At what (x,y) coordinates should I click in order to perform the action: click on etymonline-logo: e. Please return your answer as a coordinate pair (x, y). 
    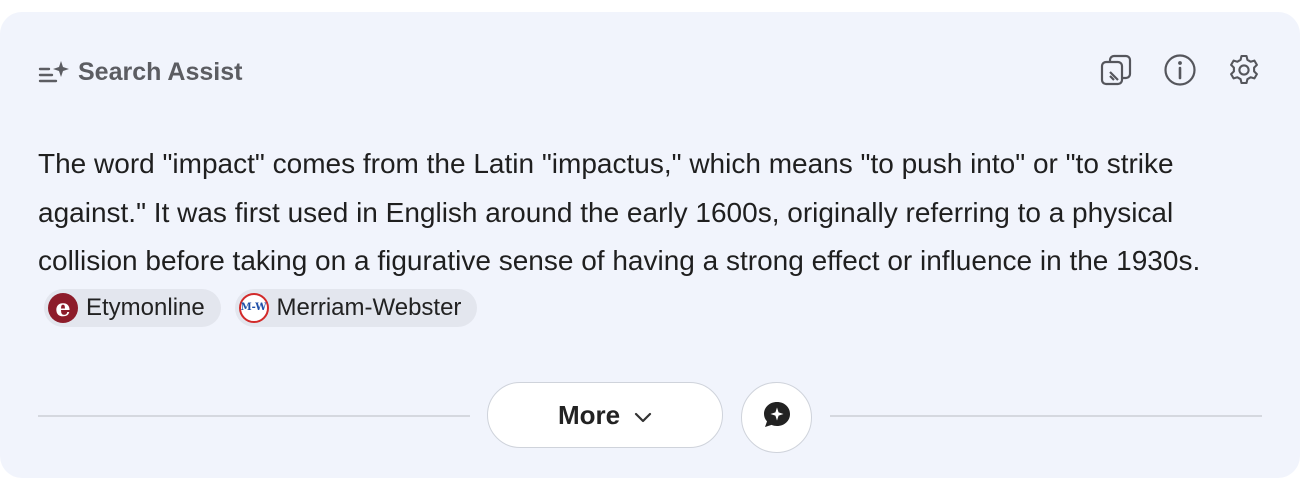
    Looking at the image, I should click on (63, 308).